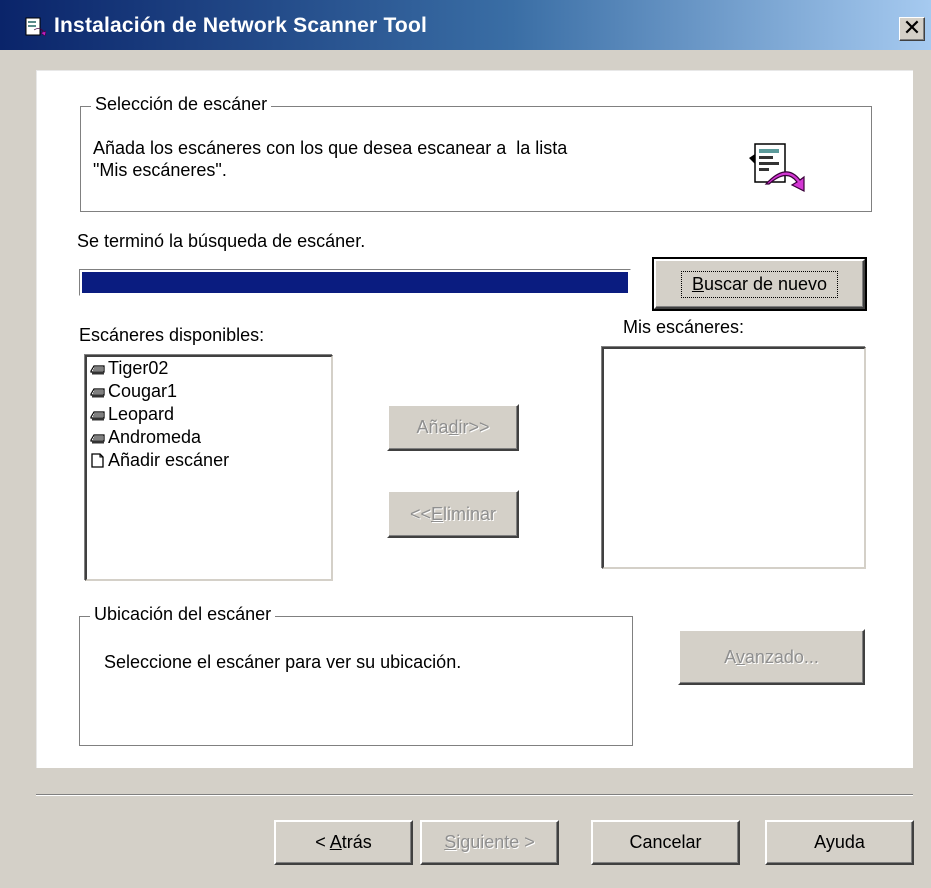  What do you see at coordinates (209, 437) in the screenshot?
I see `scanner-list-item: Andromeda` at bounding box center [209, 437].